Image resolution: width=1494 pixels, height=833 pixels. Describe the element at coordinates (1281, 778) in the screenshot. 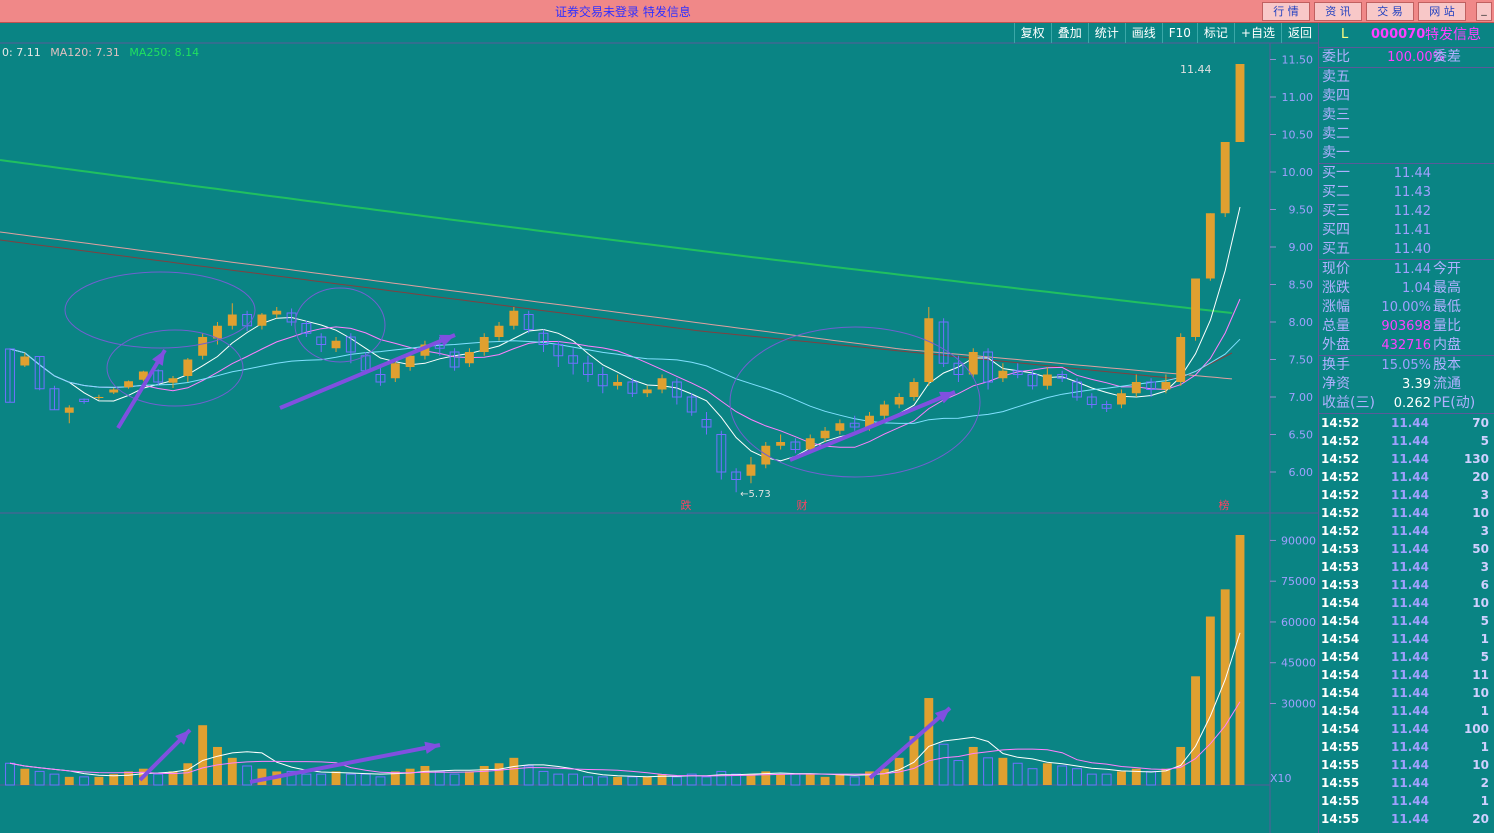

I see `volume-scale-label: X10` at that location.